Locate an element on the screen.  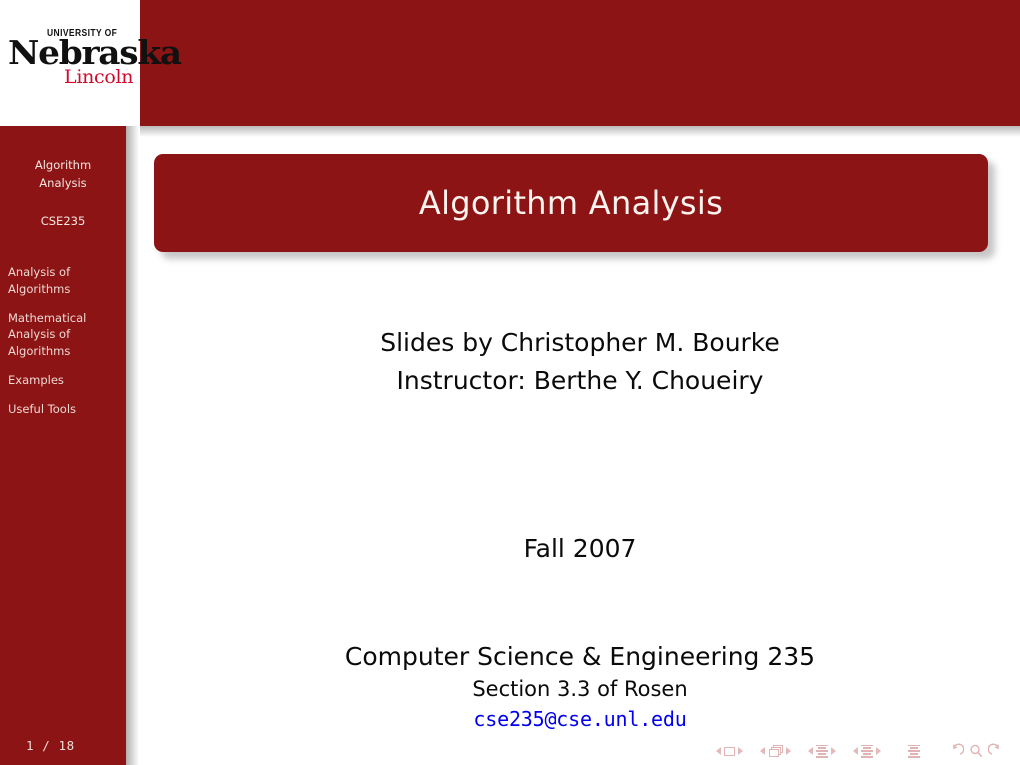
sidebar-item-mathematical-analysis-of-algorithms: Mathematical Analysis of Algorithms is located at coordinates (67, 334).